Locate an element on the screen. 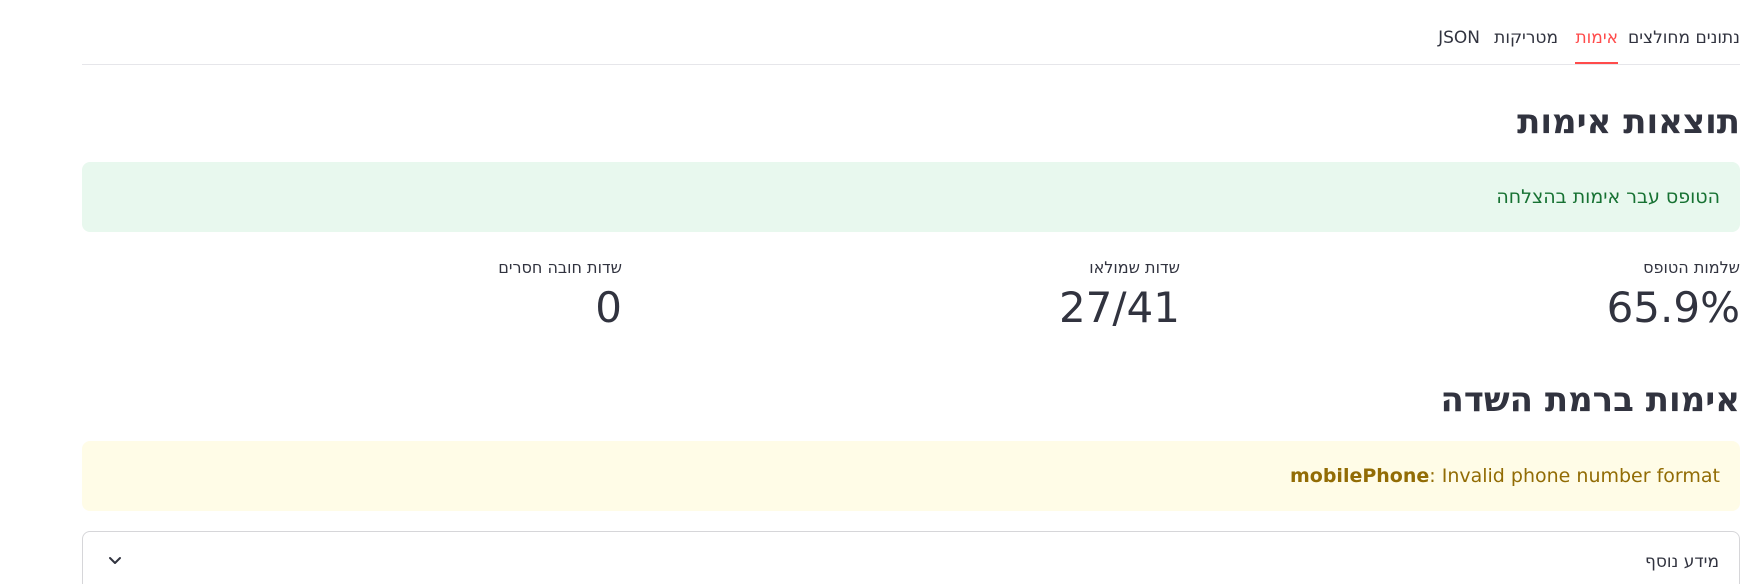  field-validation-title: אימות ברמת השדה is located at coordinates (1590, 400).